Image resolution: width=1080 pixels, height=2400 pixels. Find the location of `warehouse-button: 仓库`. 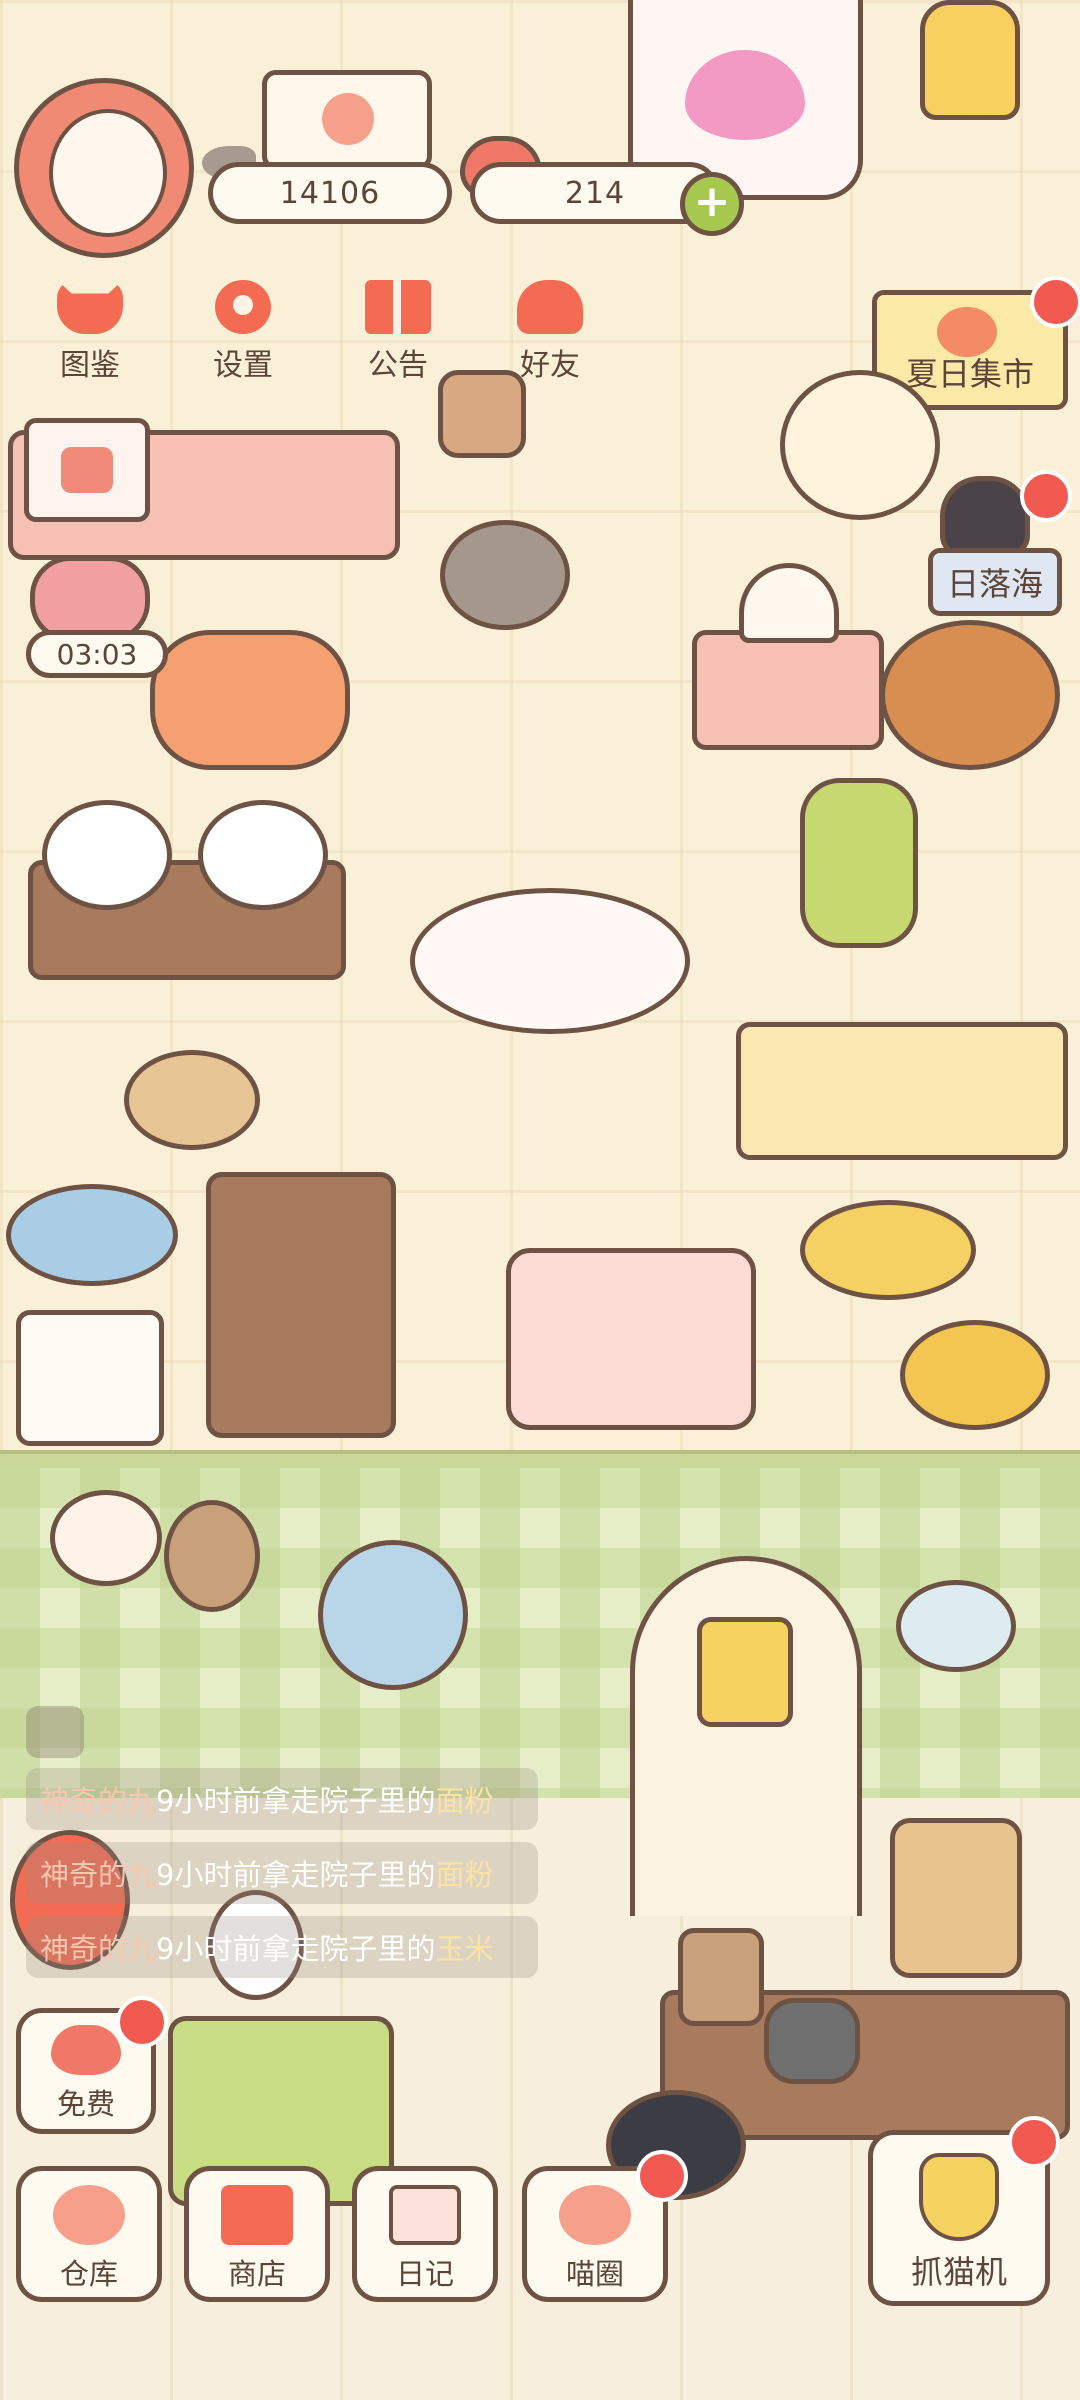

warehouse-button: 仓库 is located at coordinates (89, 2234).